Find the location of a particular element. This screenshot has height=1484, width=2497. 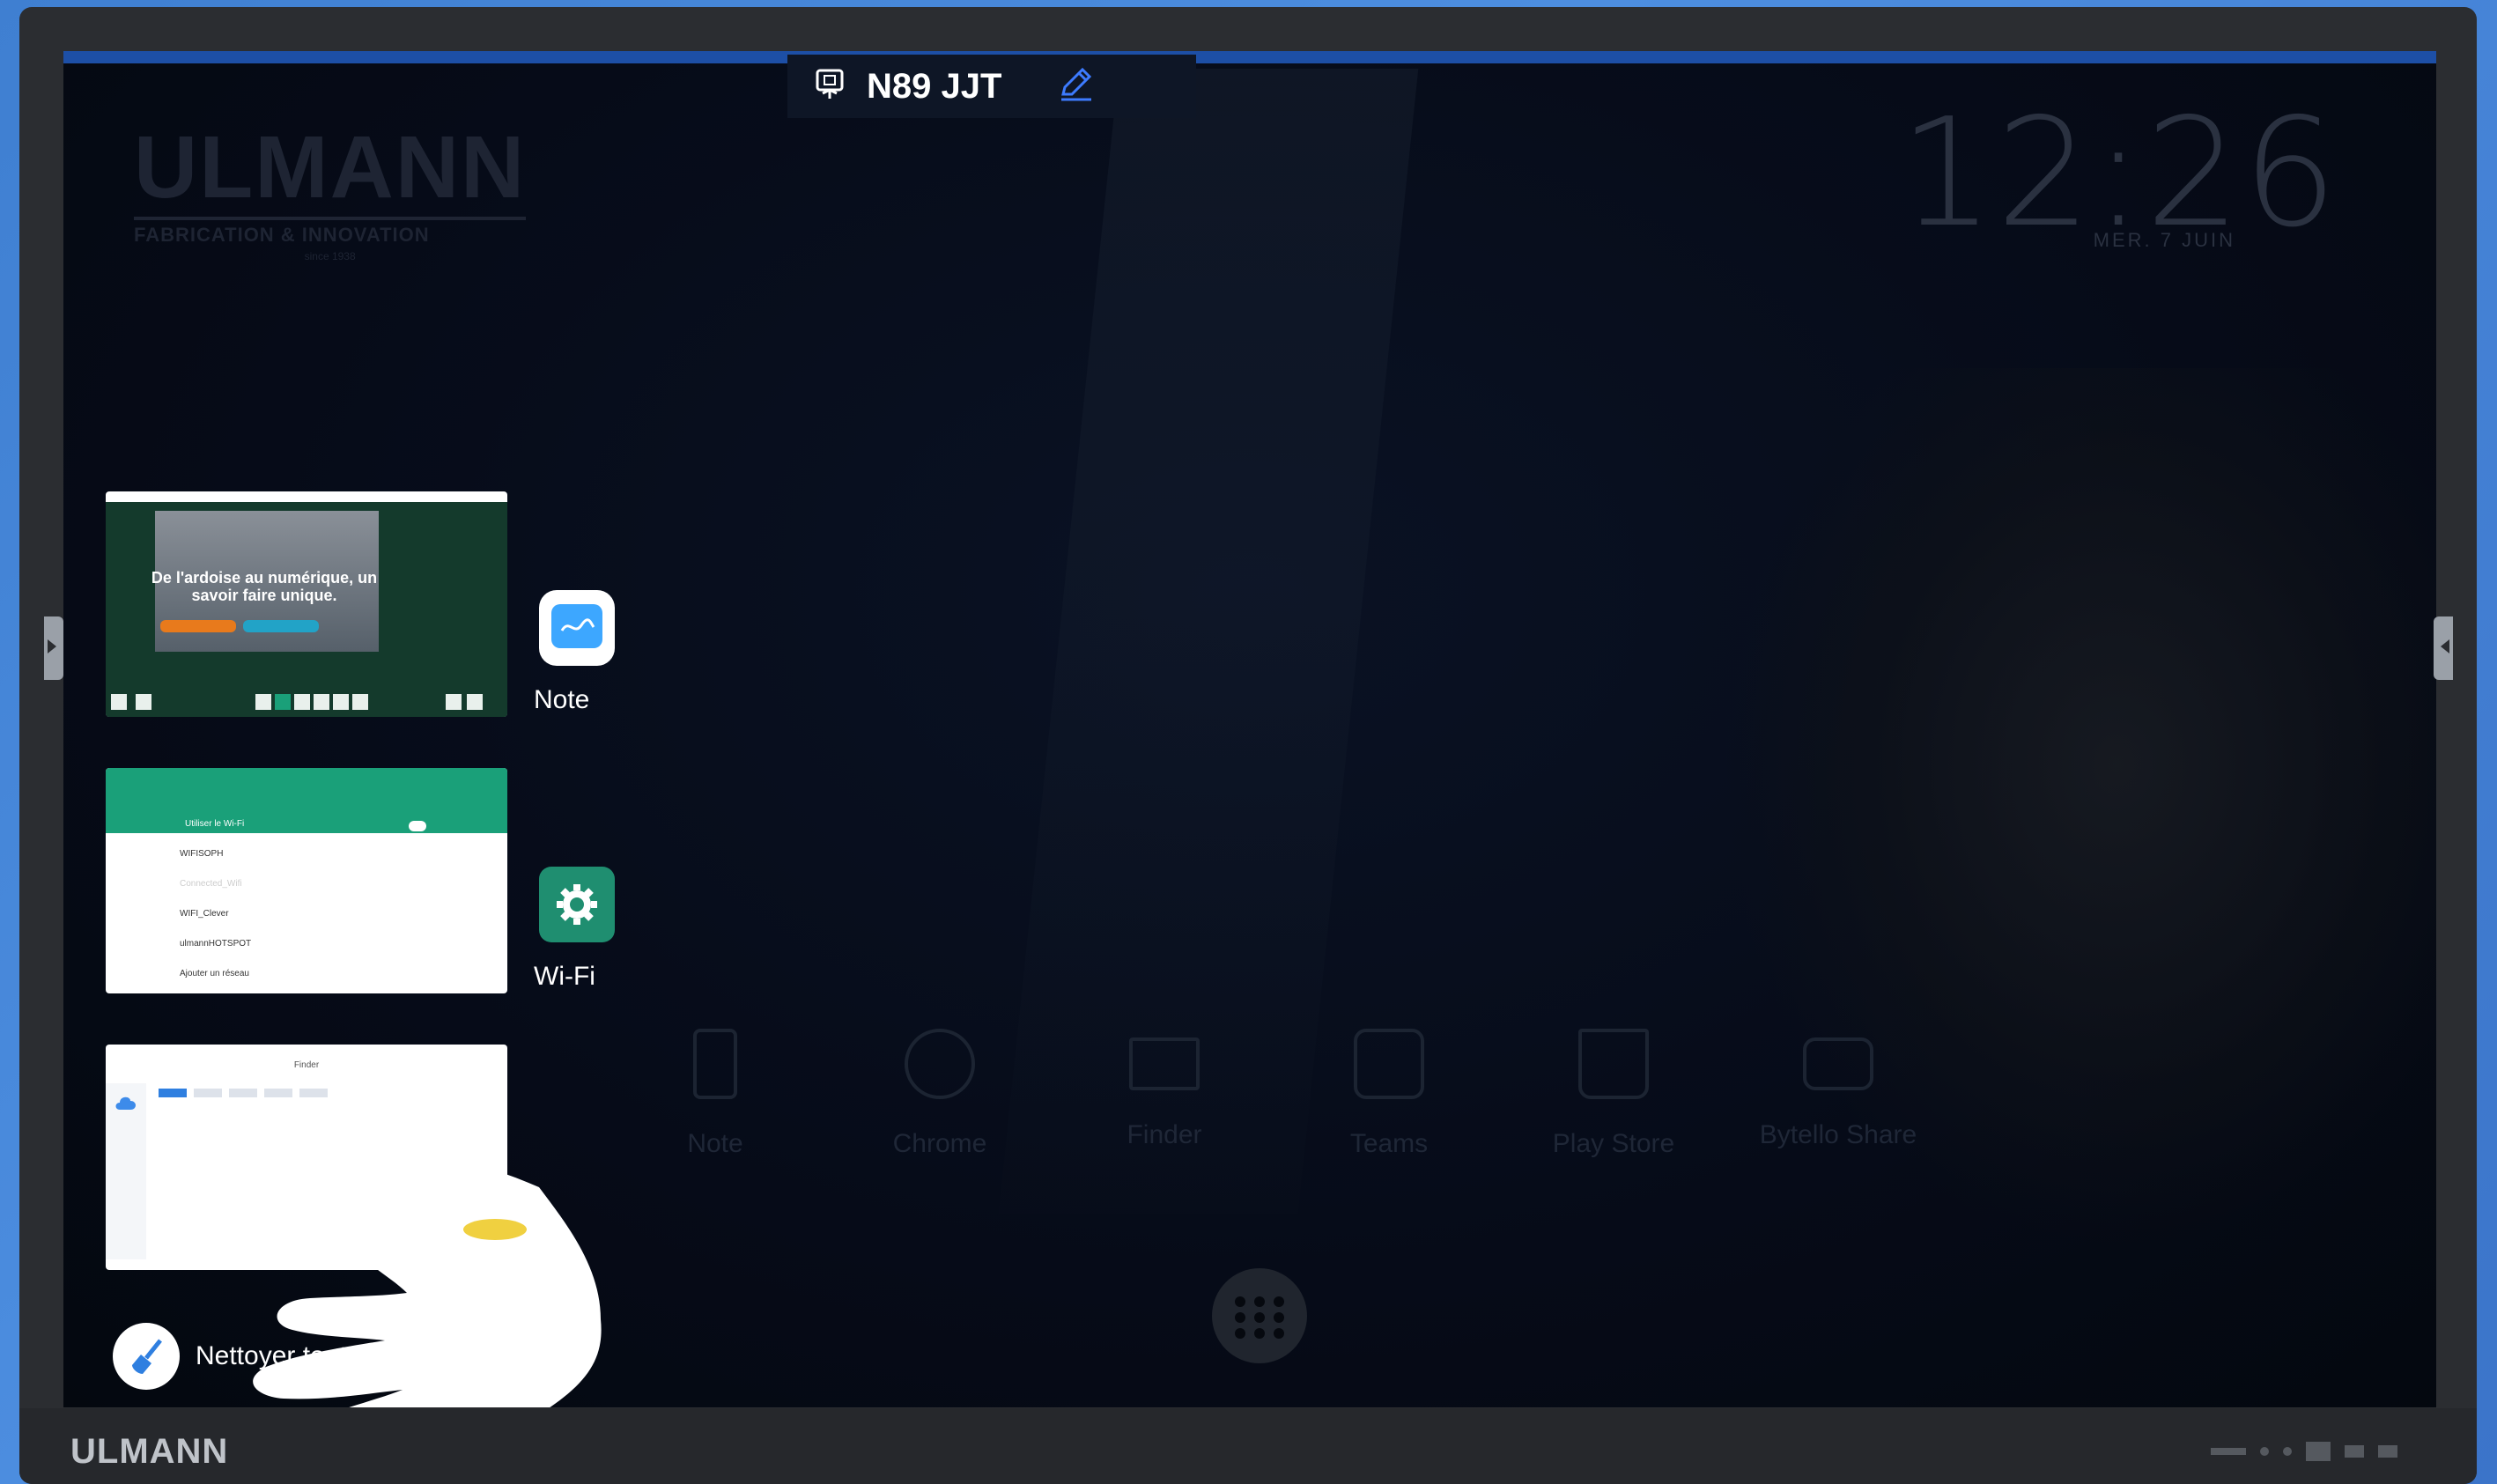

presentation-icon is located at coordinates (829, 87).